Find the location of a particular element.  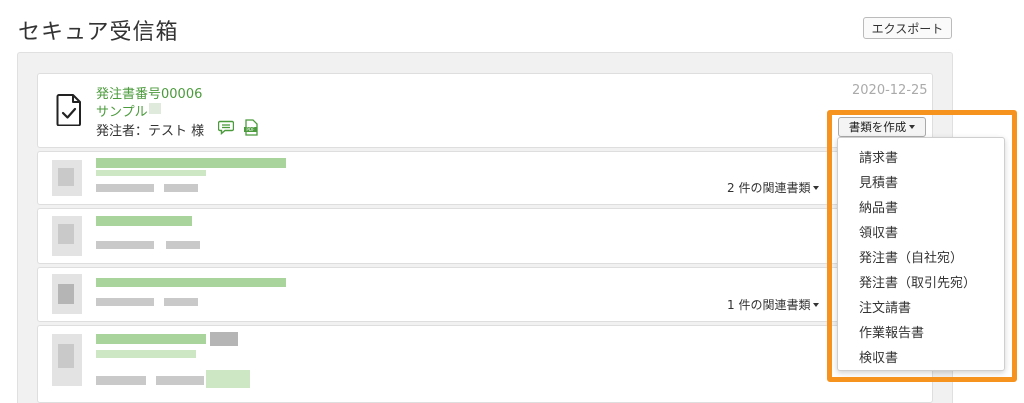

create-document-button: 書類を作成 is located at coordinates (882, 127).